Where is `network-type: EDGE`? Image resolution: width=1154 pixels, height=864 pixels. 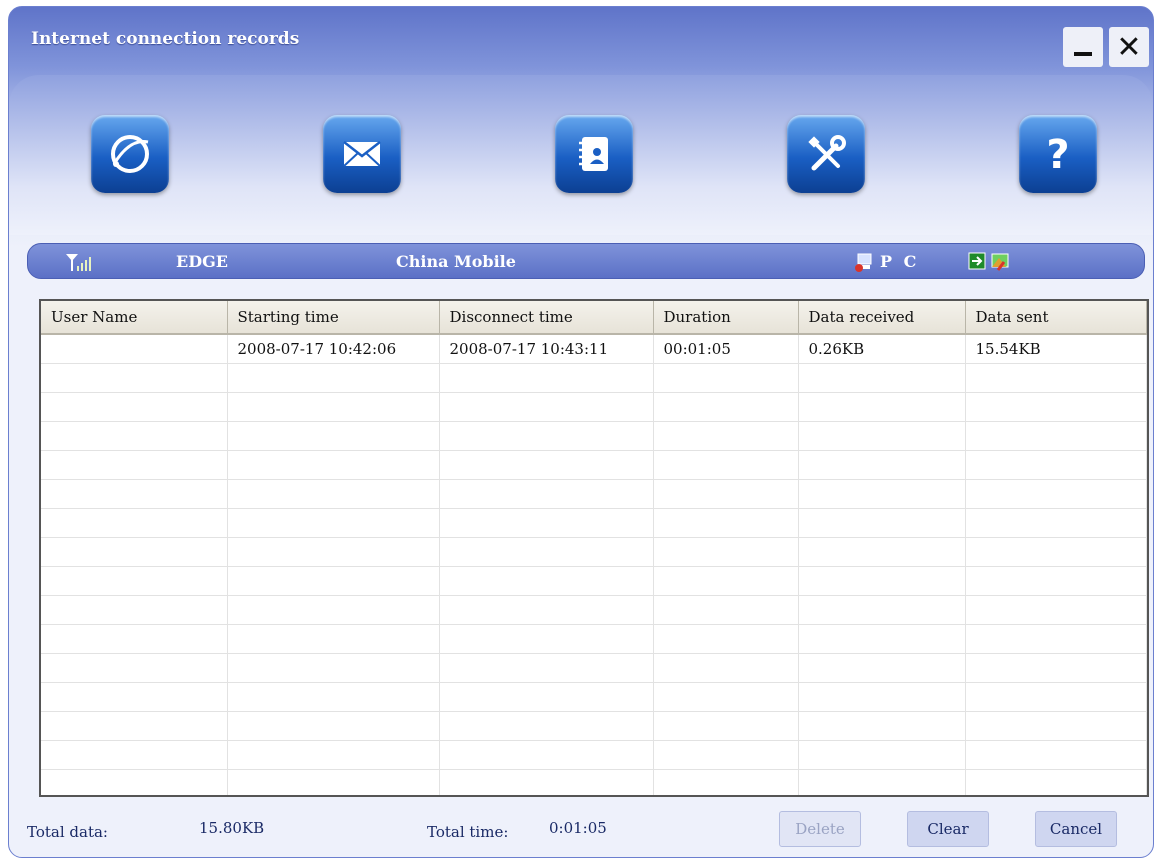 network-type: EDGE is located at coordinates (202, 261).